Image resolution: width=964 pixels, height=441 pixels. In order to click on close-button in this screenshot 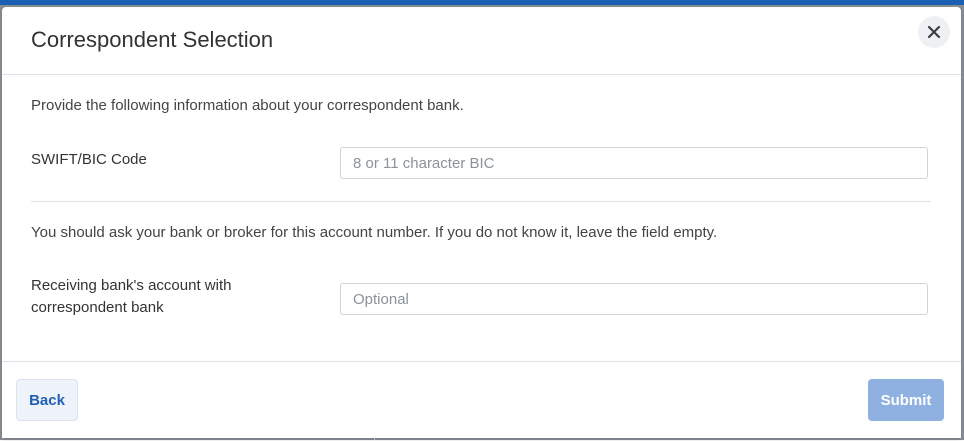, I will do `click(934, 32)`.